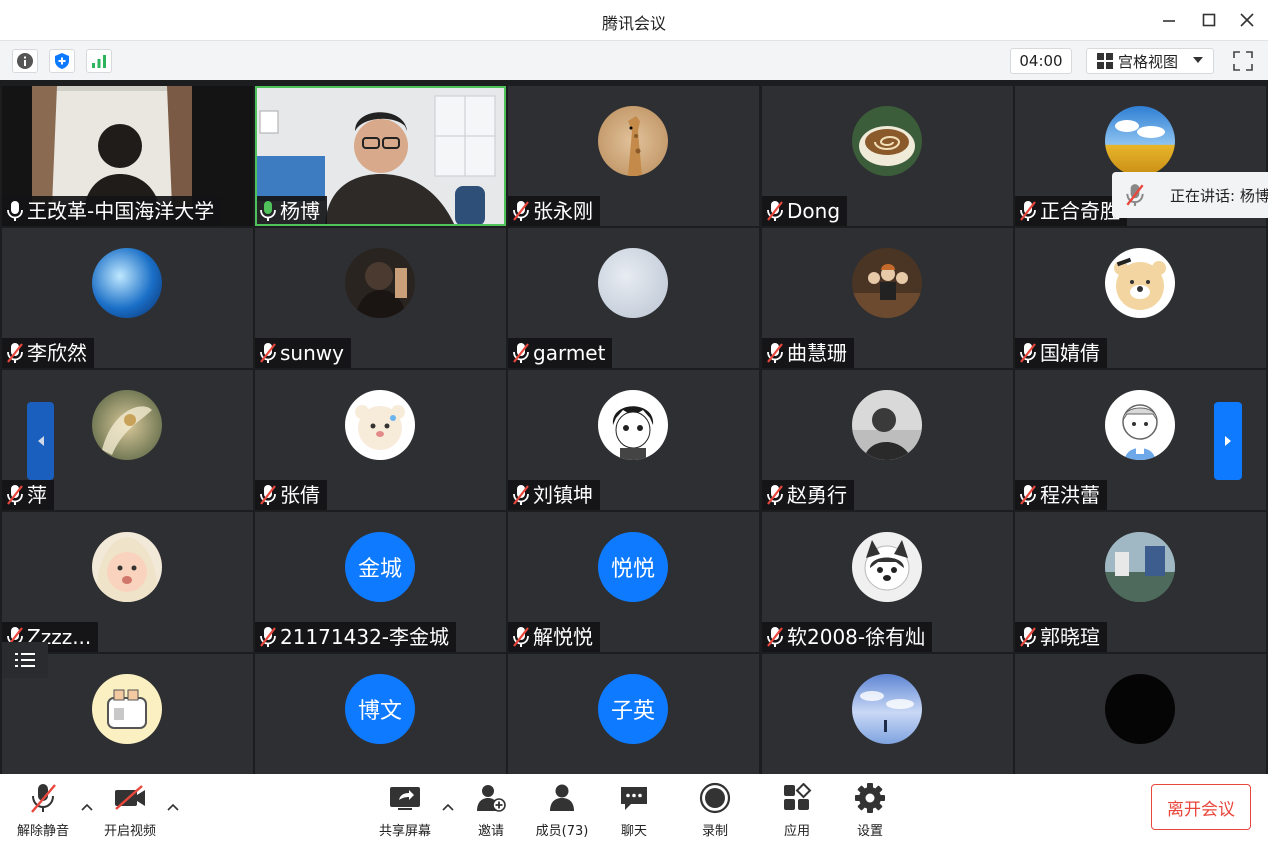 The image size is (1268, 848). Describe the element at coordinates (634, 20) in the screenshot. I see `title-bar: 腾讯会议` at that location.